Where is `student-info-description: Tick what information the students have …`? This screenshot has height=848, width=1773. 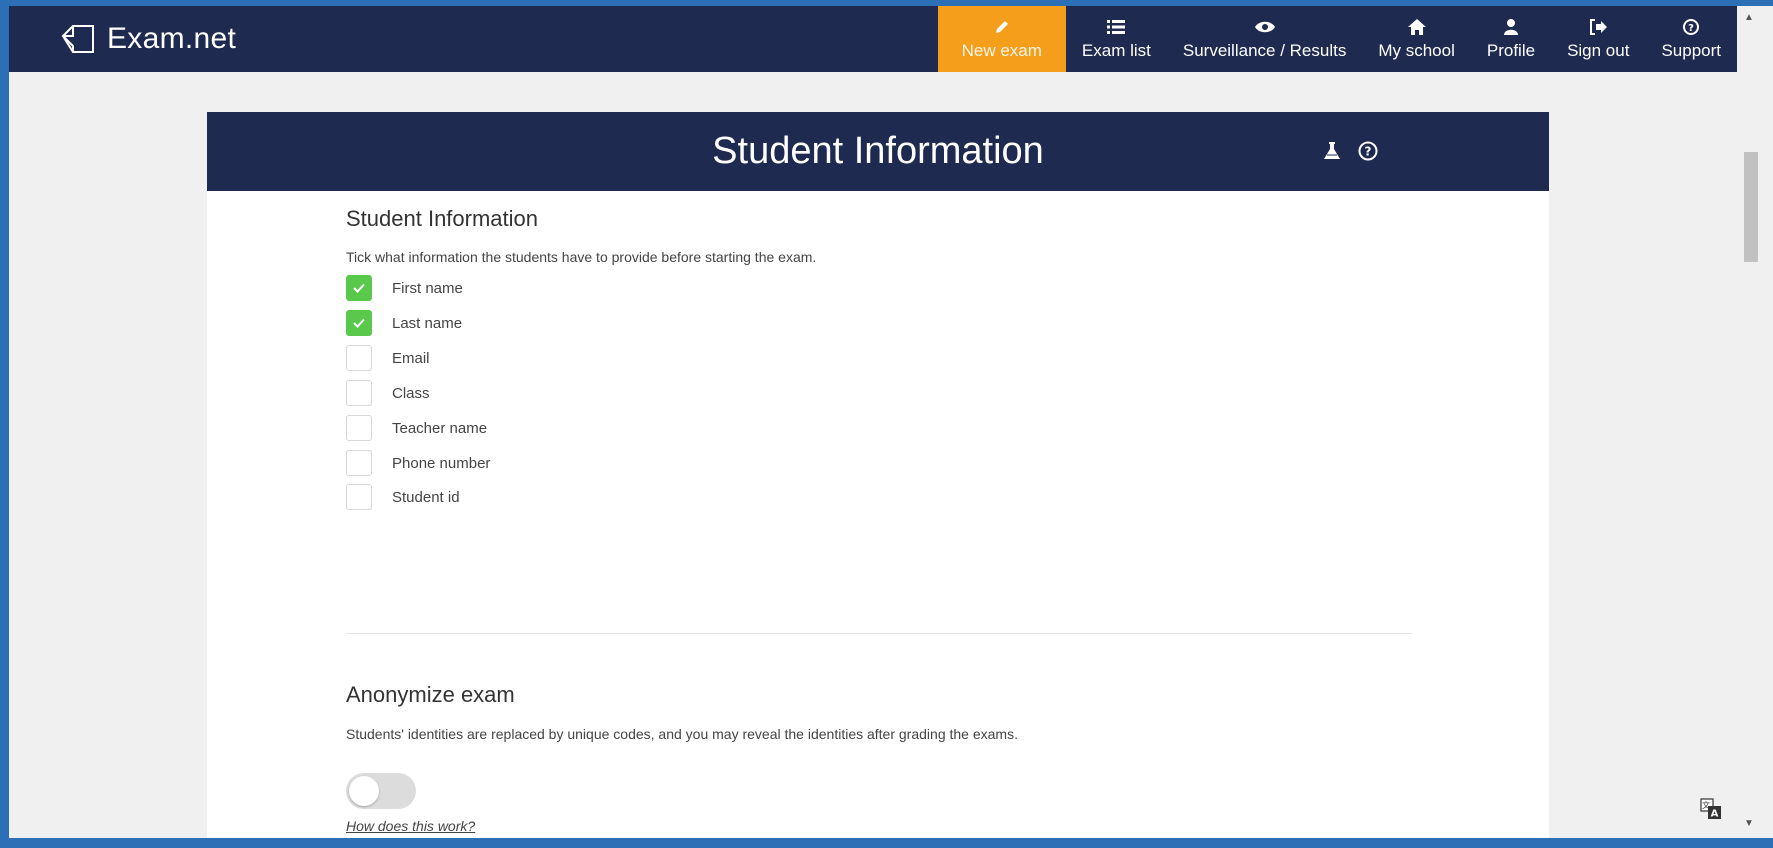 student-info-description: Tick what information the students have … is located at coordinates (581, 257).